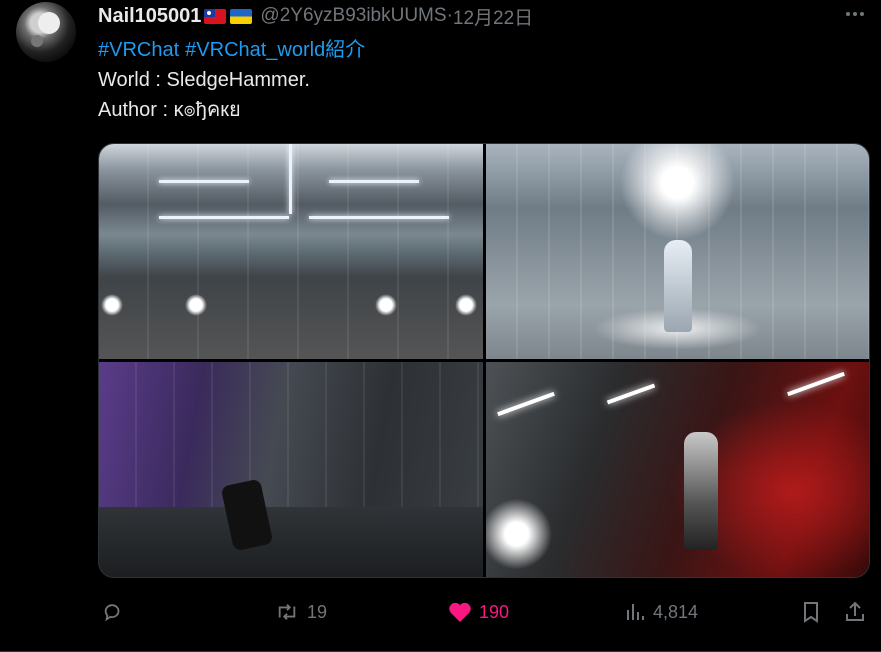 The image size is (881, 652). Describe the element at coordinates (112, 613) in the screenshot. I see `reply-icon` at that location.